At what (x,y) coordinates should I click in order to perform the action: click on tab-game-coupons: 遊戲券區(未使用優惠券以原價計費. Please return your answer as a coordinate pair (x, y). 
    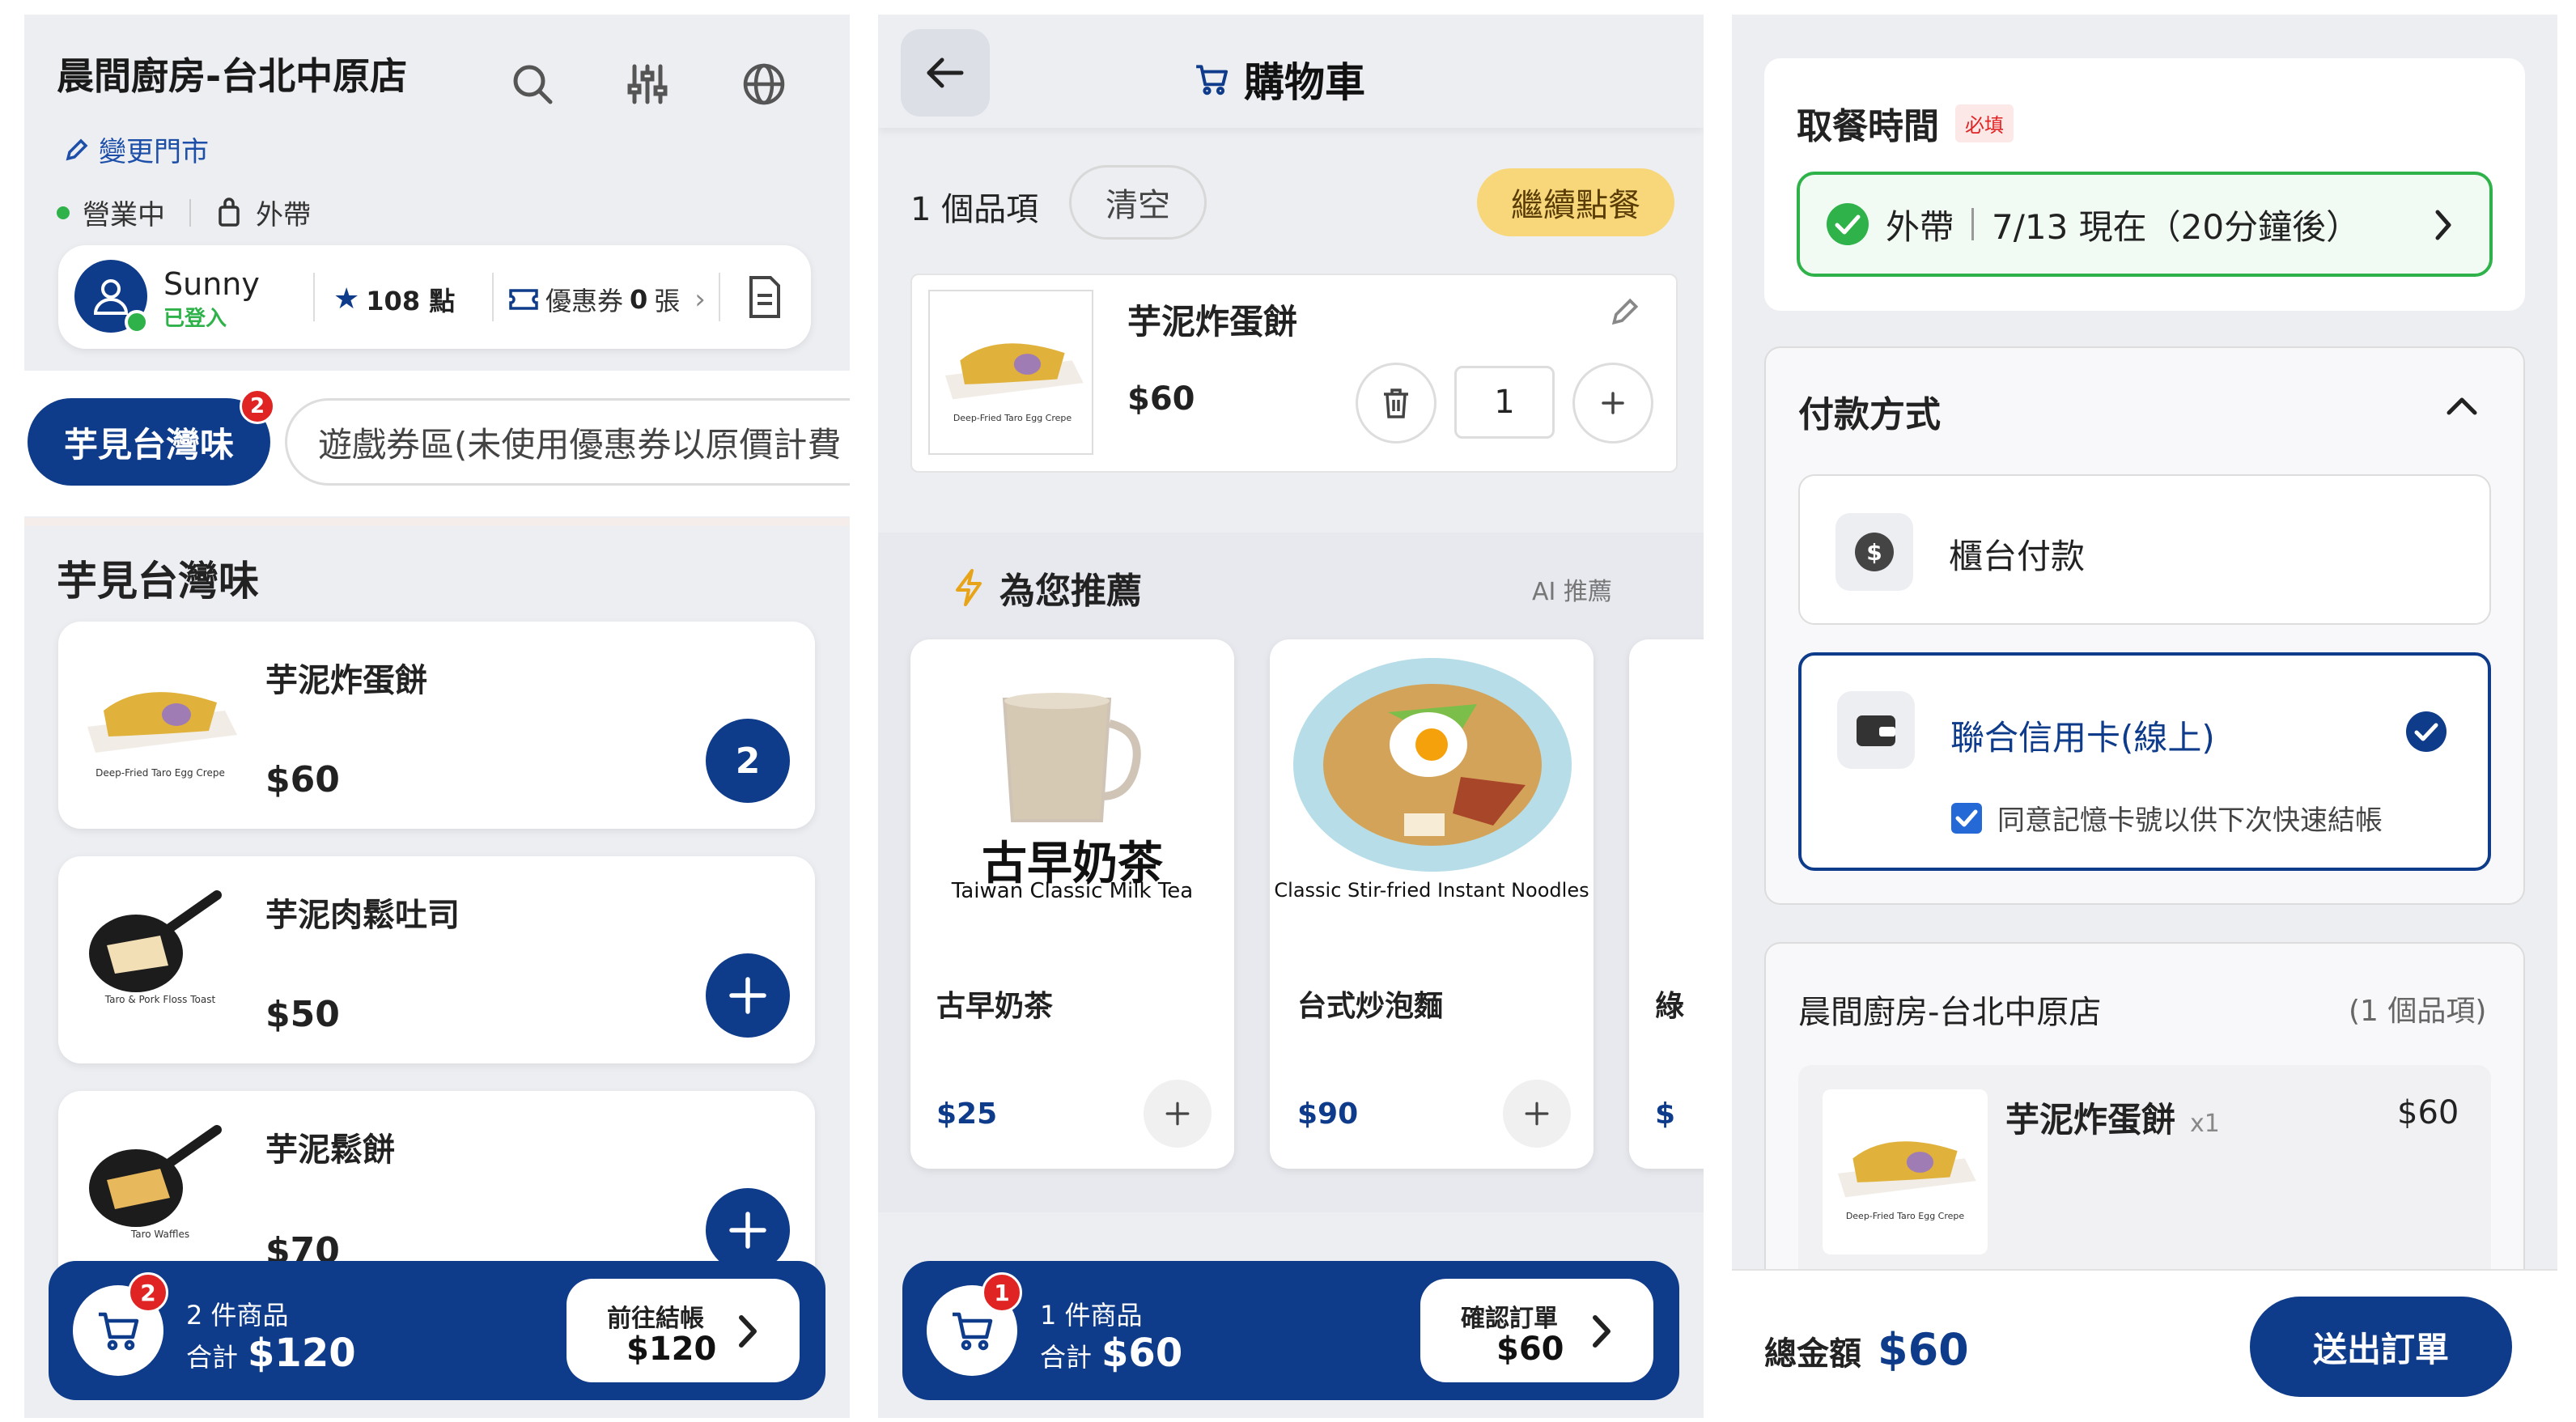
    Looking at the image, I should click on (567, 442).